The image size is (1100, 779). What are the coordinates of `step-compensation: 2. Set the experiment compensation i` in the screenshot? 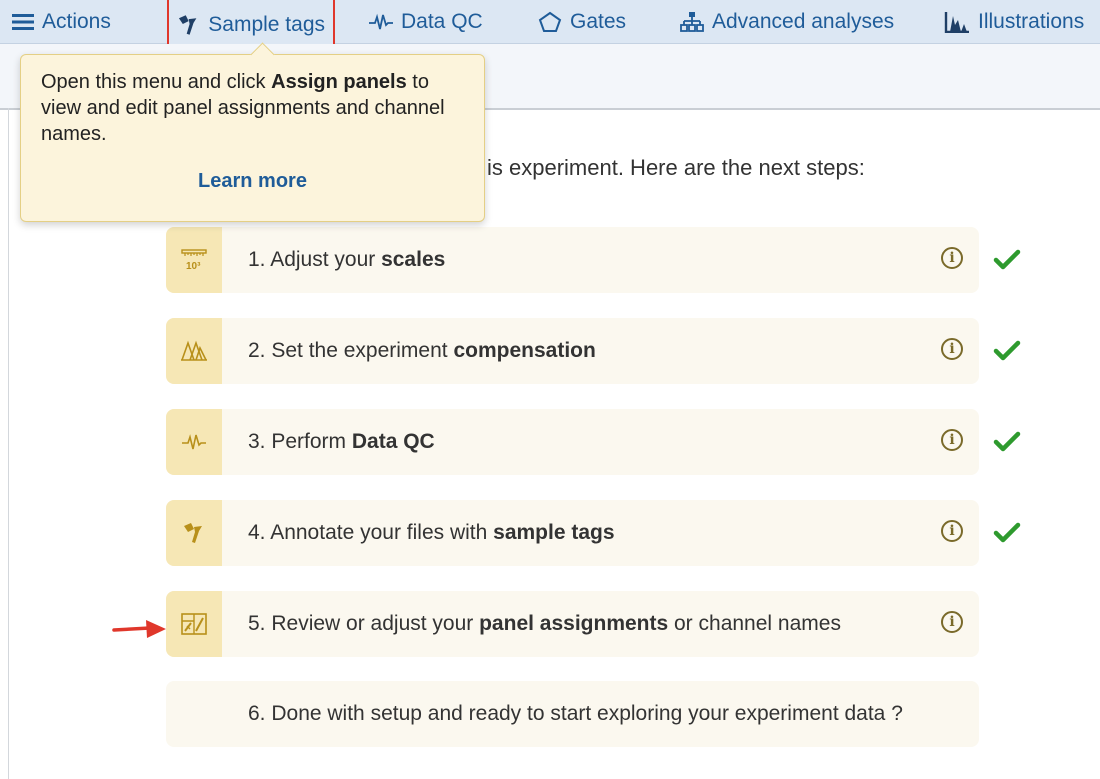 It's located at (572, 351).